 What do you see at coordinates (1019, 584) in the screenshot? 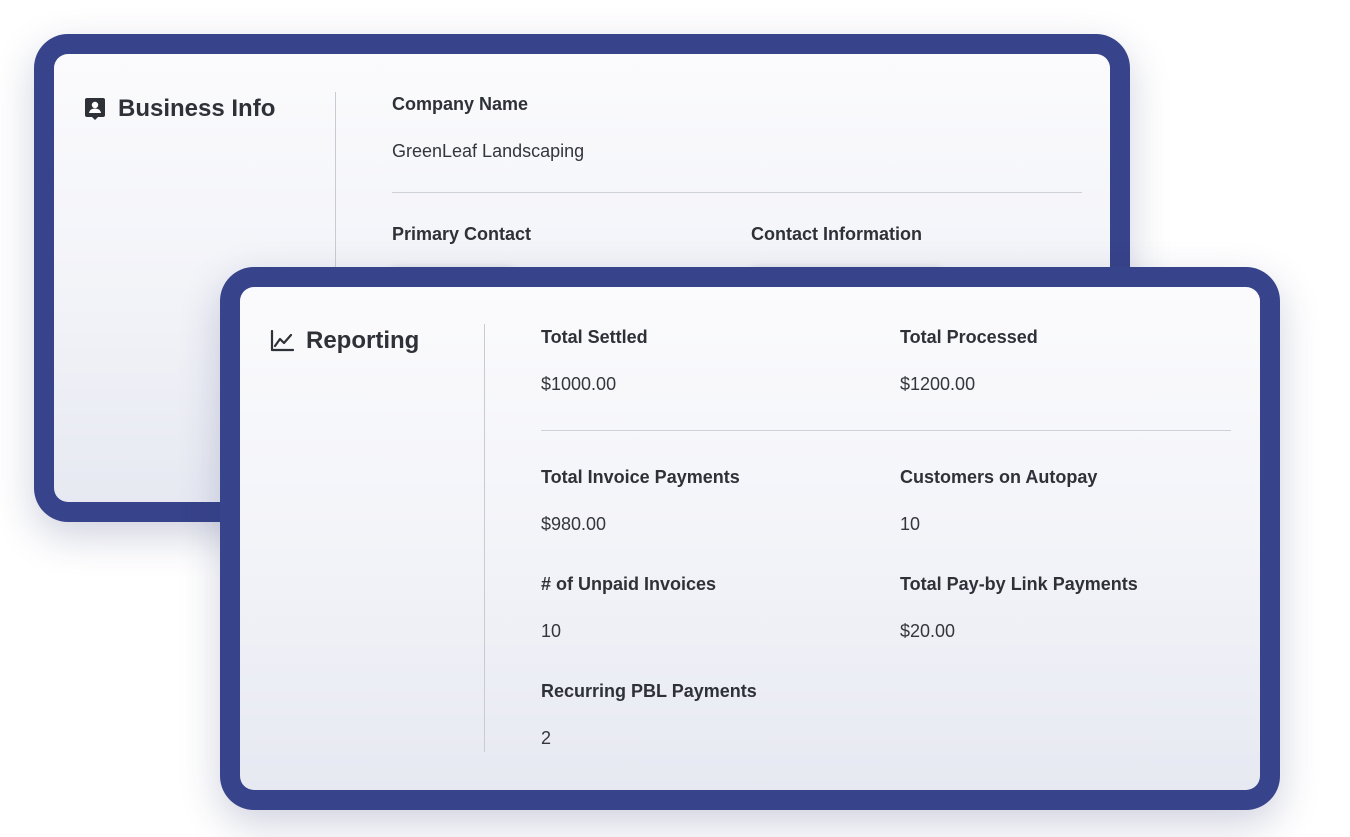
I see `pay-by-link-payments-label: Total Pay-by Link Payments` at bounding box center [1019, 584].